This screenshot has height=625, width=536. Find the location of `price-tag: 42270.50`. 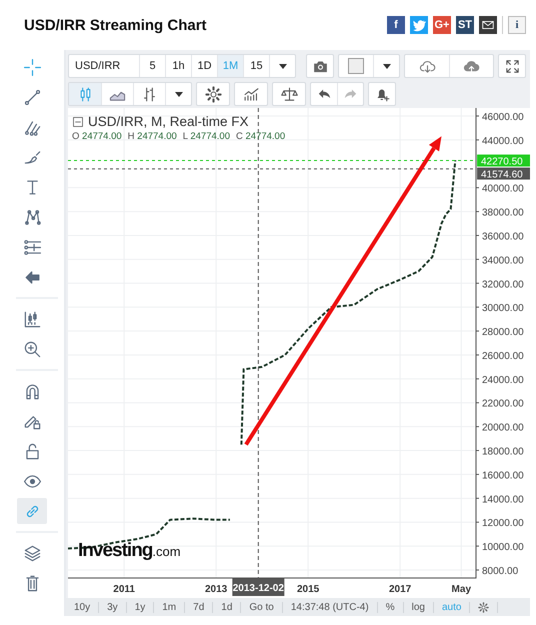

price-tag: 42270.50 is located at coordinates (503, 161).